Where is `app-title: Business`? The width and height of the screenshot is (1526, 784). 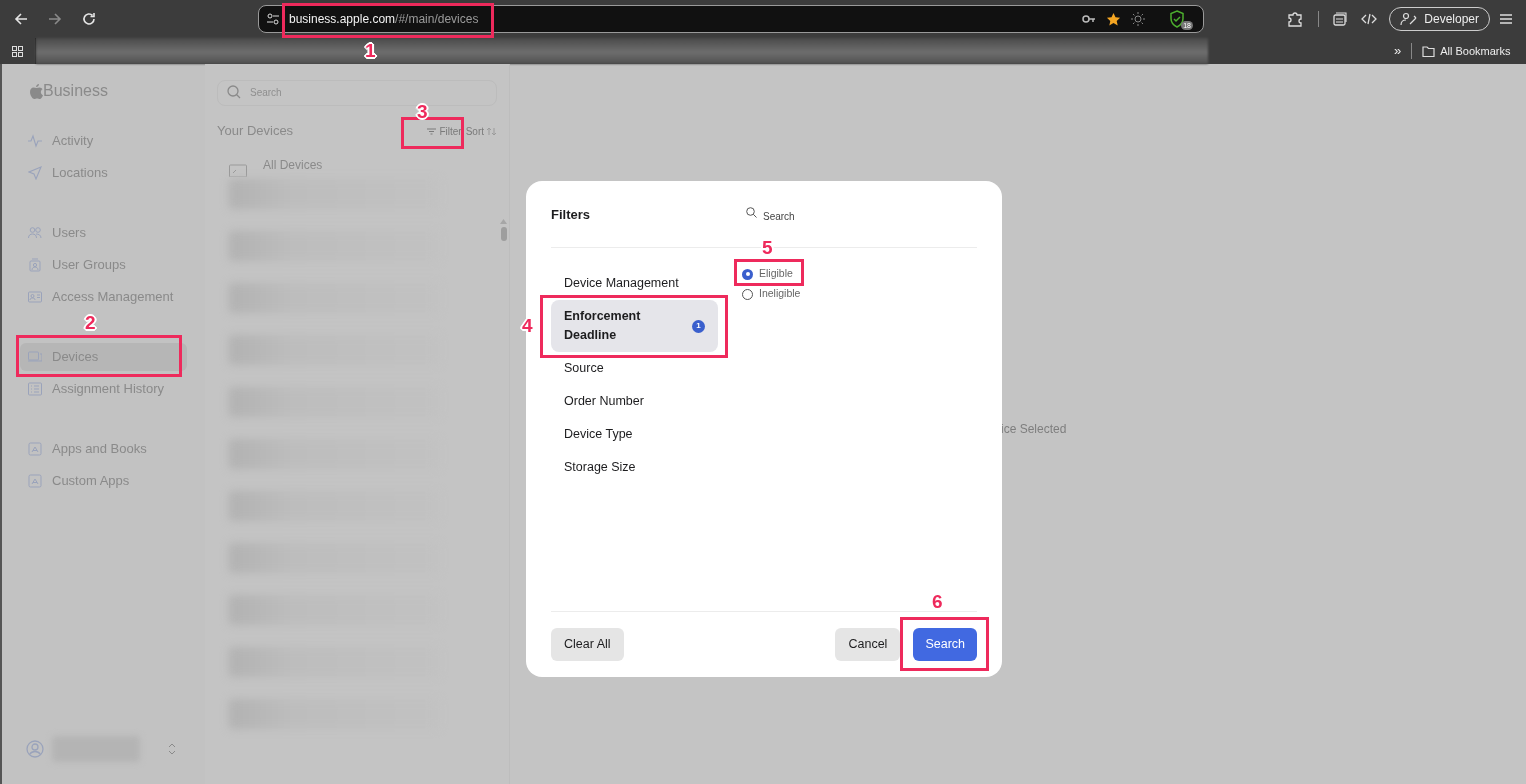 app-title: Business is located at coordinates (75, 91).